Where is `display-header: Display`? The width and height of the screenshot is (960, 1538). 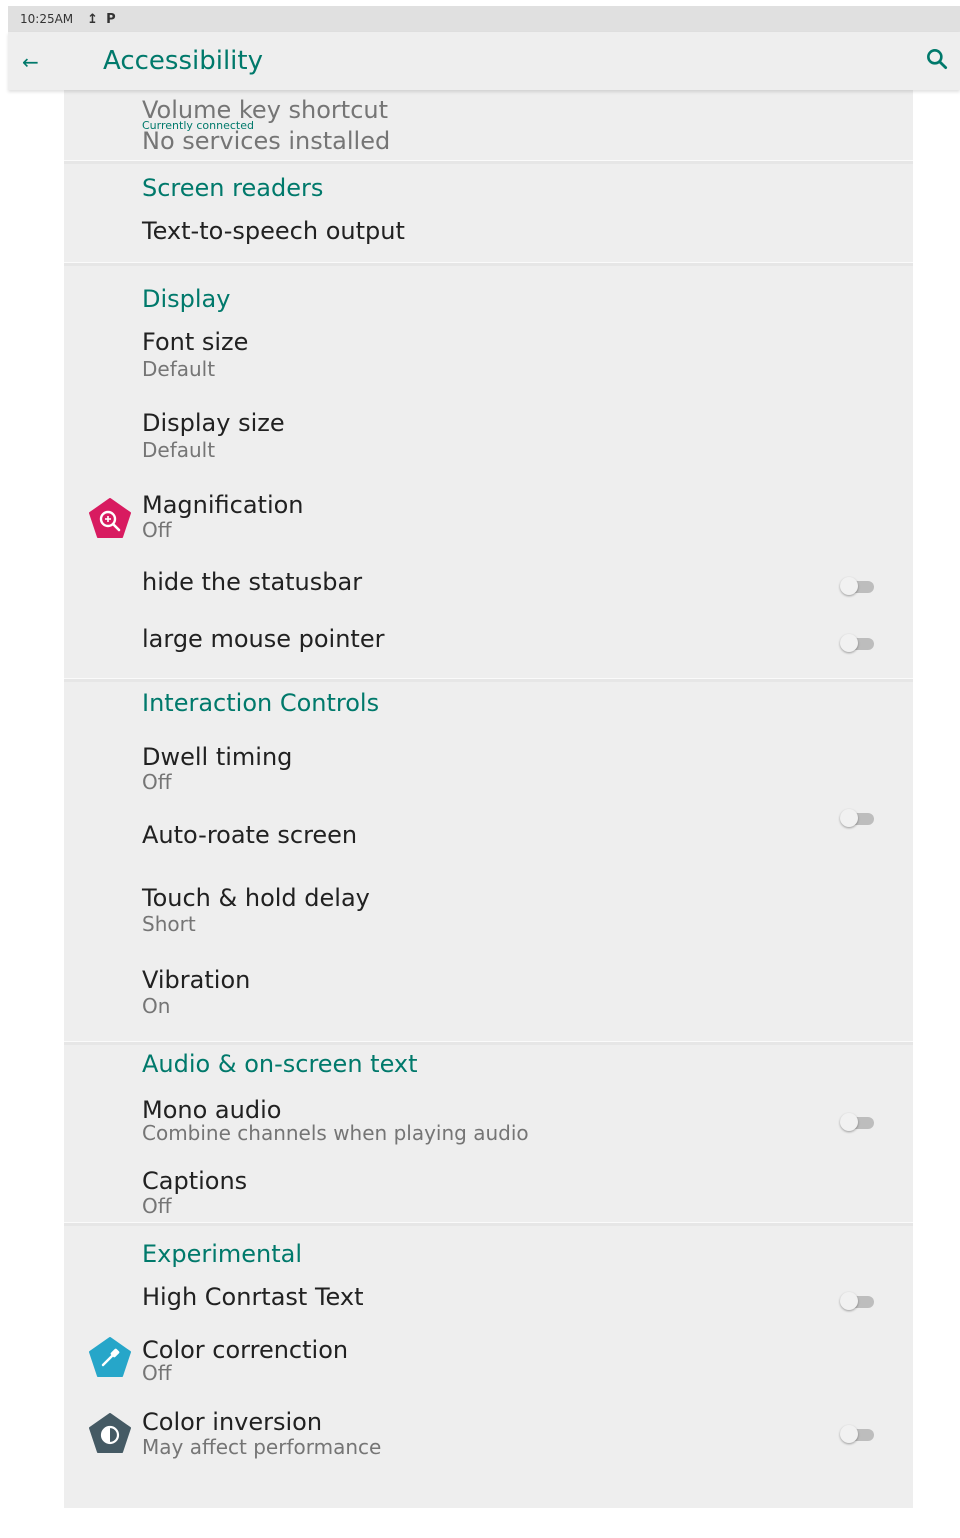
display-header: Display is located at coordinates (186, 299).